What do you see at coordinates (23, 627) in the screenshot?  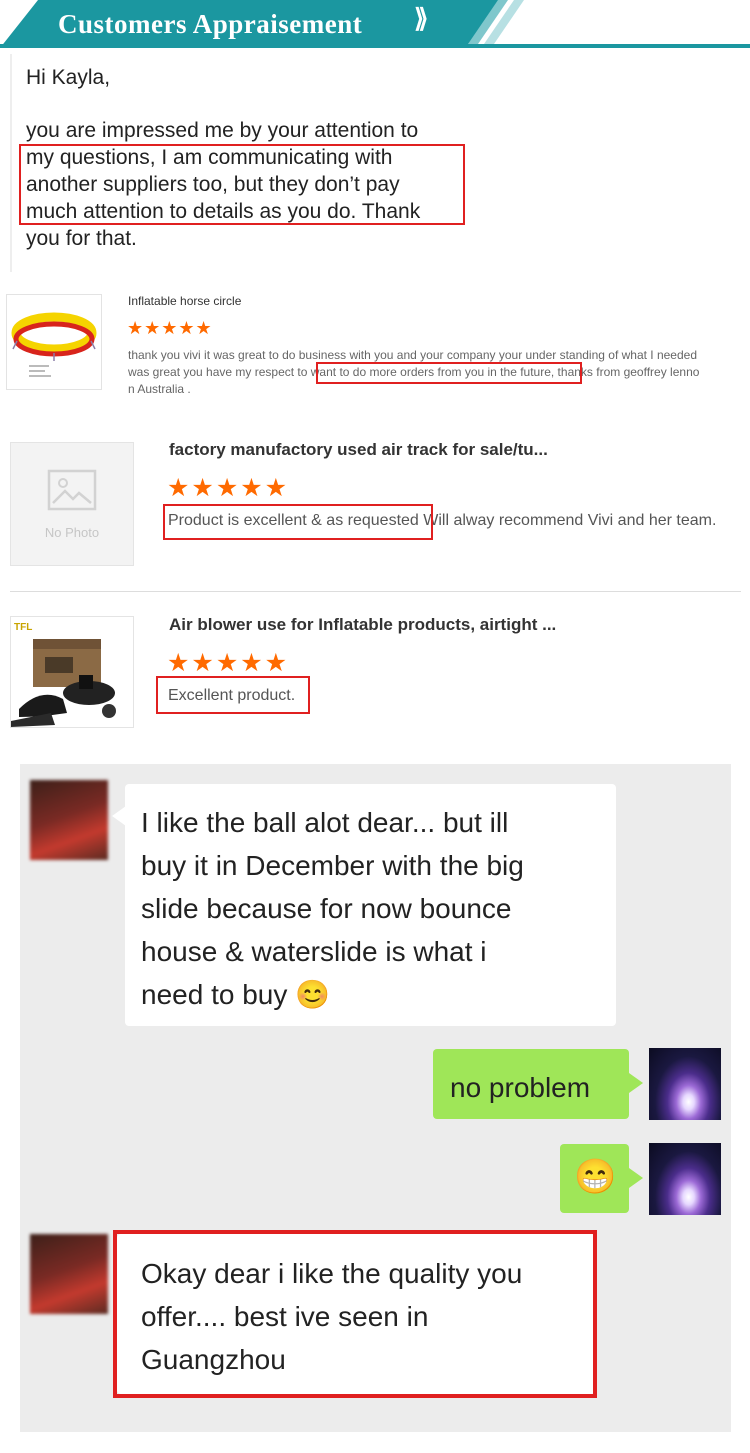 I see `svg-text: TFL` at bounding box center [23, 627].